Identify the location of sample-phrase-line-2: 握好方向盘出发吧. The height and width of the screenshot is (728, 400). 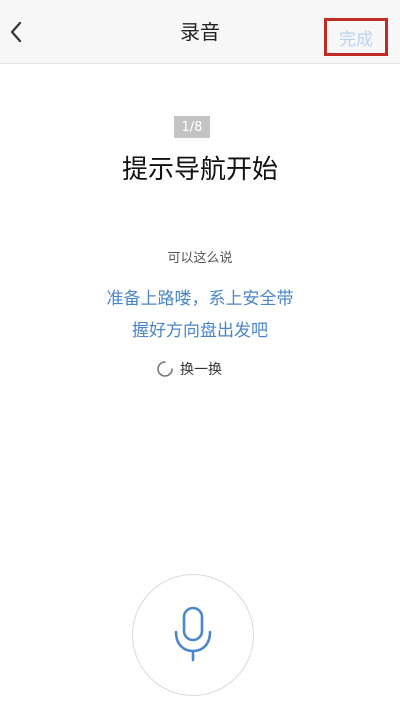
(200, 331).